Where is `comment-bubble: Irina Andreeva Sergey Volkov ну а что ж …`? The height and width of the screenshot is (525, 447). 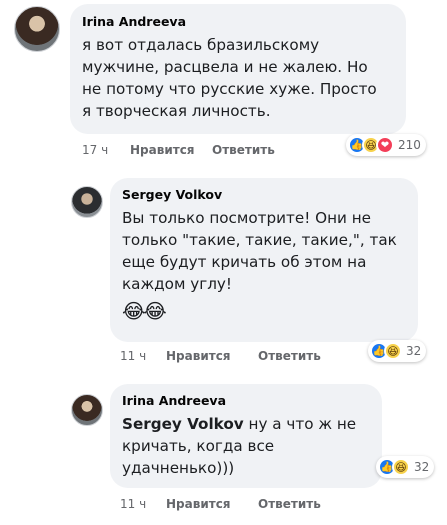
comment-bubble: Irina Andreeva Sergey Volkov ну а что ж … is located at coordinates (246, 436).